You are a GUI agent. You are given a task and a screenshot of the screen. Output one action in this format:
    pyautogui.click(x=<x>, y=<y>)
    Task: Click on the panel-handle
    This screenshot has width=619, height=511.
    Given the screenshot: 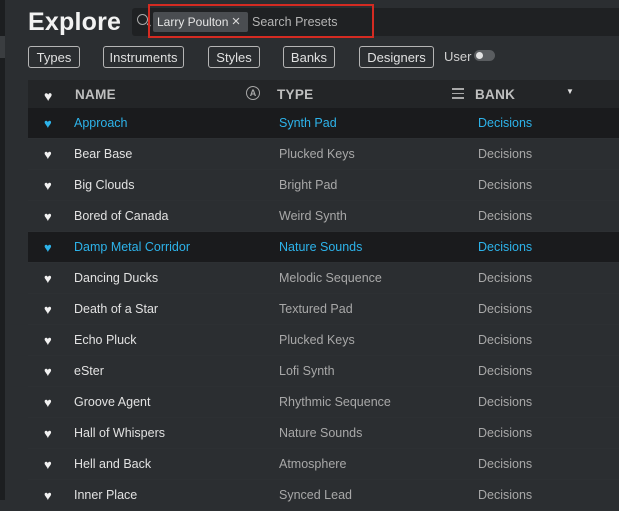 What is the action you would take?
    pyautogui.click(x=2, y=47)
    